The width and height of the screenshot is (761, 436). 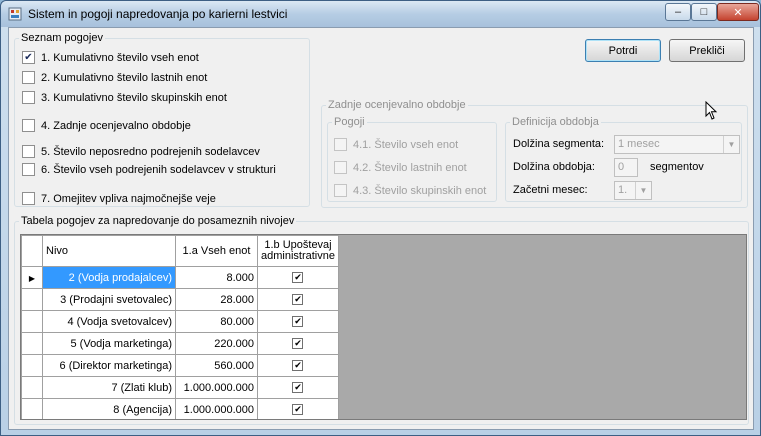 I want to click on column-header-nivo: Nivo, so click(x=109, y=251).